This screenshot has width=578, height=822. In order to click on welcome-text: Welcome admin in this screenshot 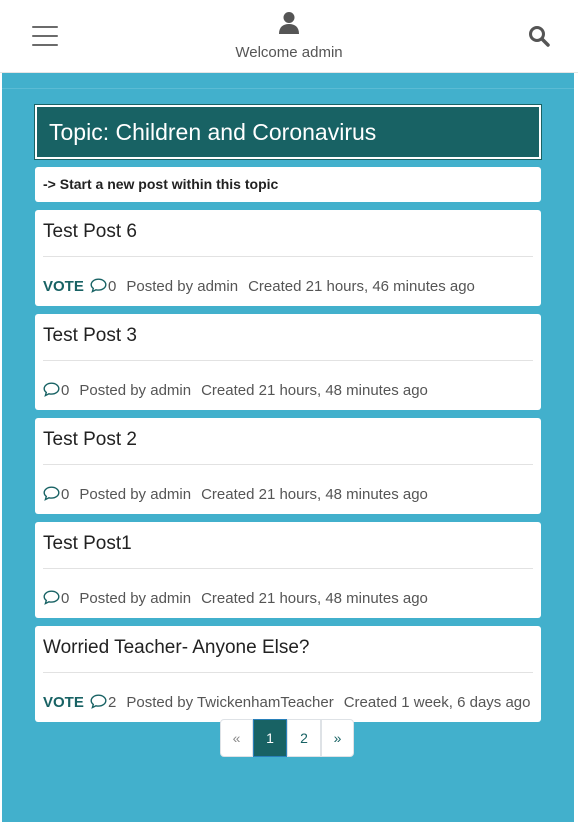, I will do `click(289, 52)`.